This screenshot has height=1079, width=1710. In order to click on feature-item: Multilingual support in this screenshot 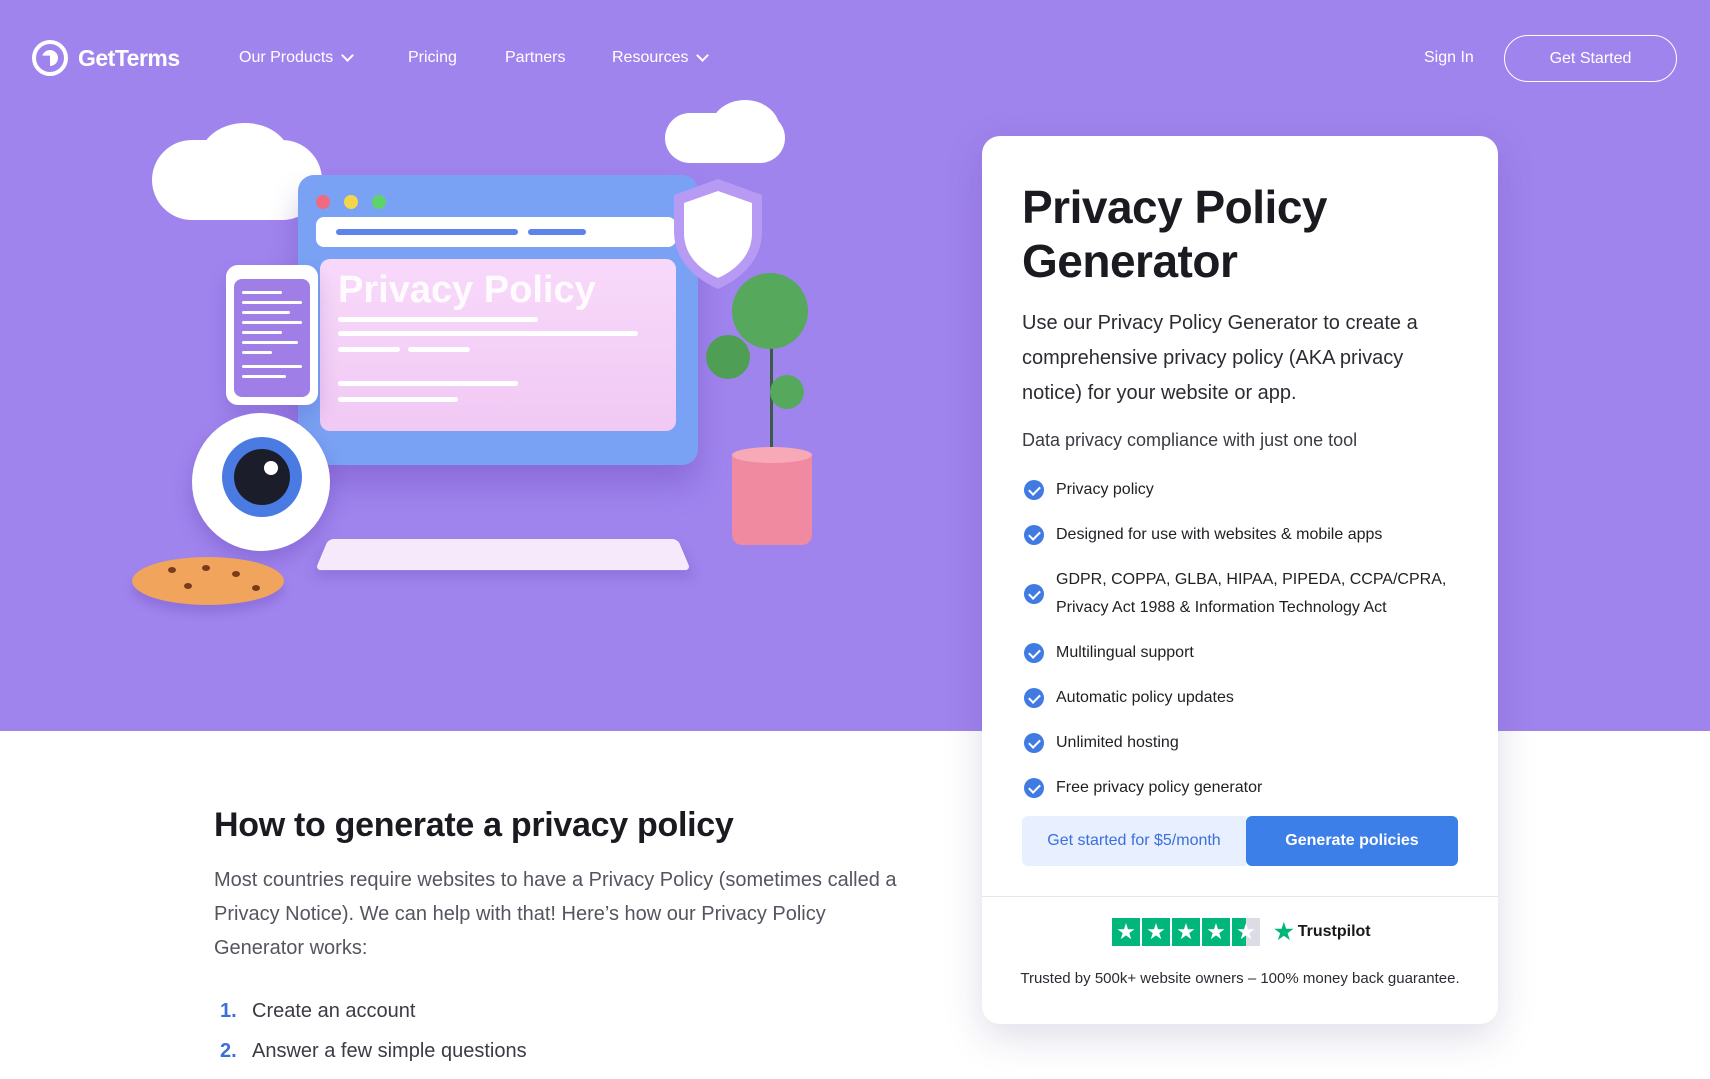, I will do `click(1244, 653)`.